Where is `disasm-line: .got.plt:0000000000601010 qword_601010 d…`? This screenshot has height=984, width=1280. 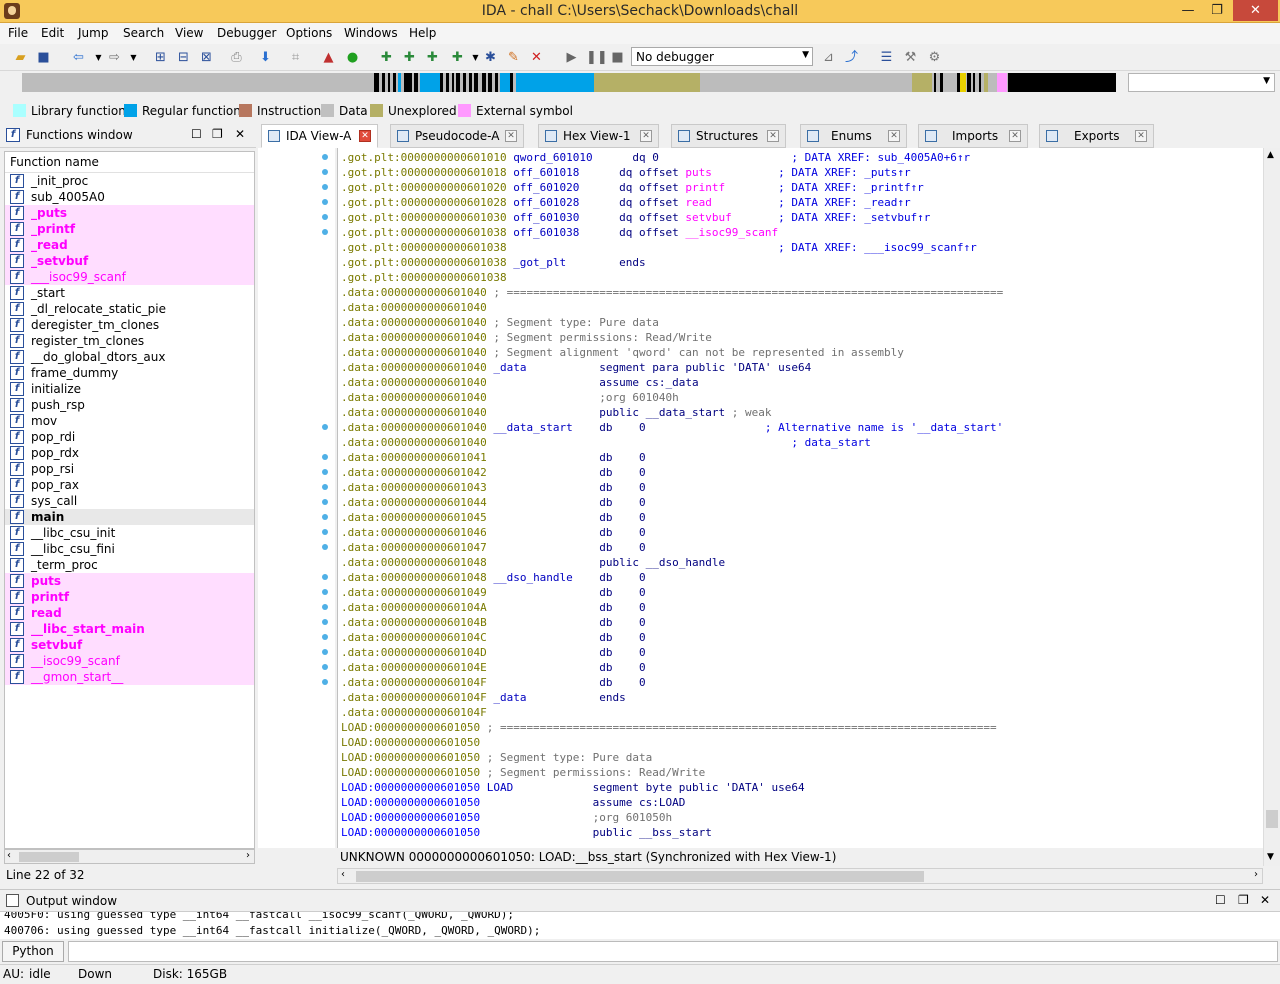
disasm-line: .got.plt:0000000000601010 qword_601010 d… is located at coordinates (655, 157).